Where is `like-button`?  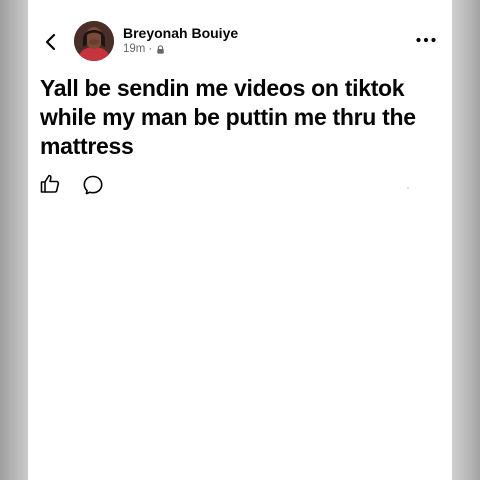
like-button is located at coordinates (50, 184).